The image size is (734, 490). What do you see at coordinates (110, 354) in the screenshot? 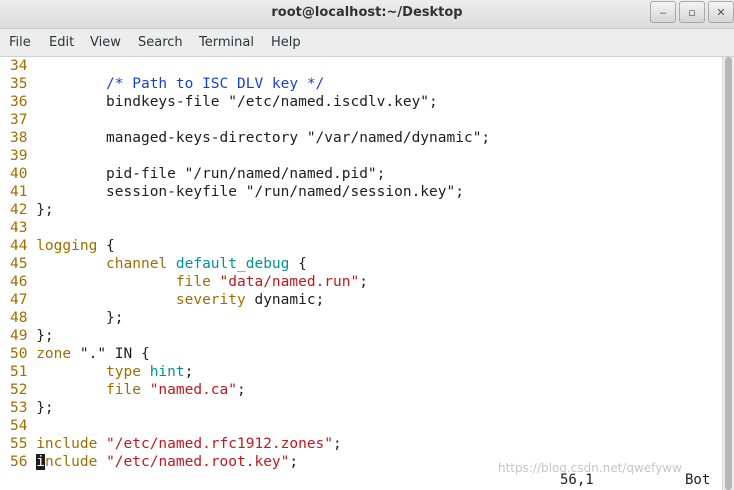
I see `code-token: "." IN {` at bounding box center [110, 354].